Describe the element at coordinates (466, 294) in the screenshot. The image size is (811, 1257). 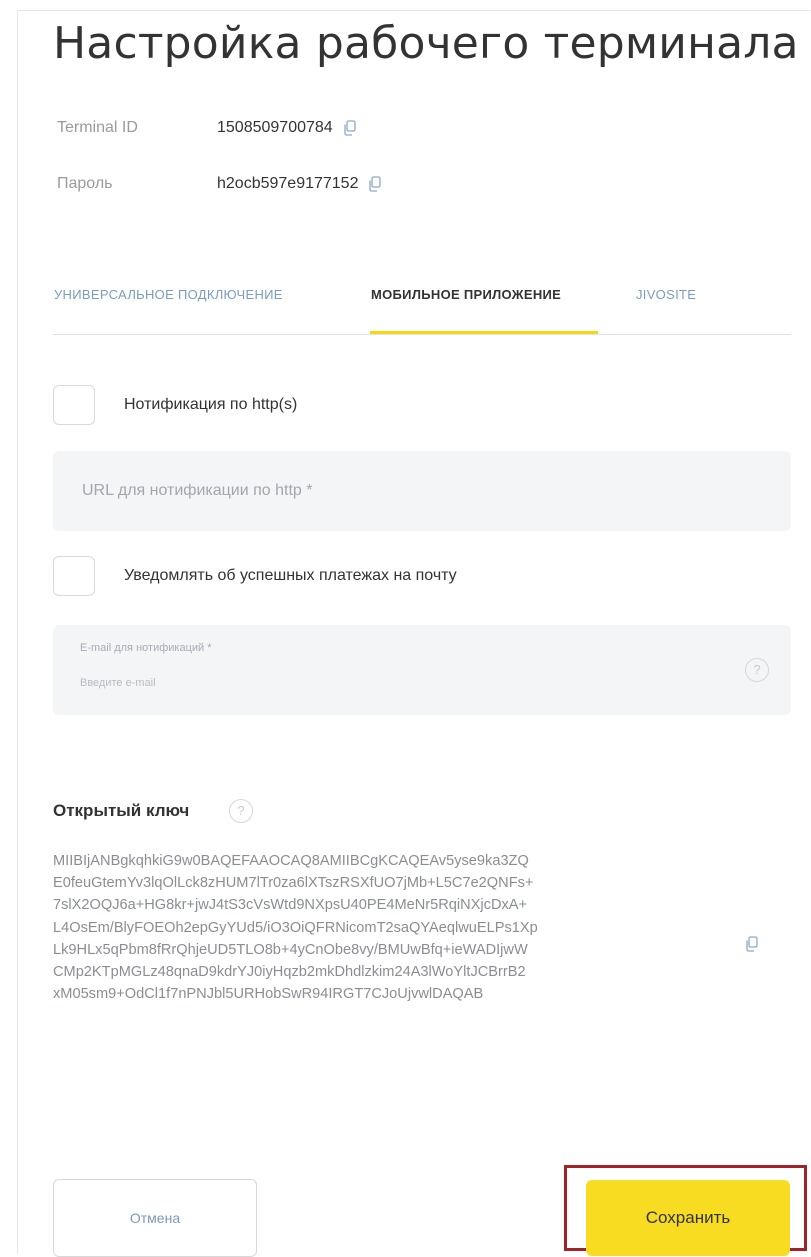
I see `tab-mobile-app: МОБИЛЬНОЕ ПРИЛОЖЕНИЕ` at that location.